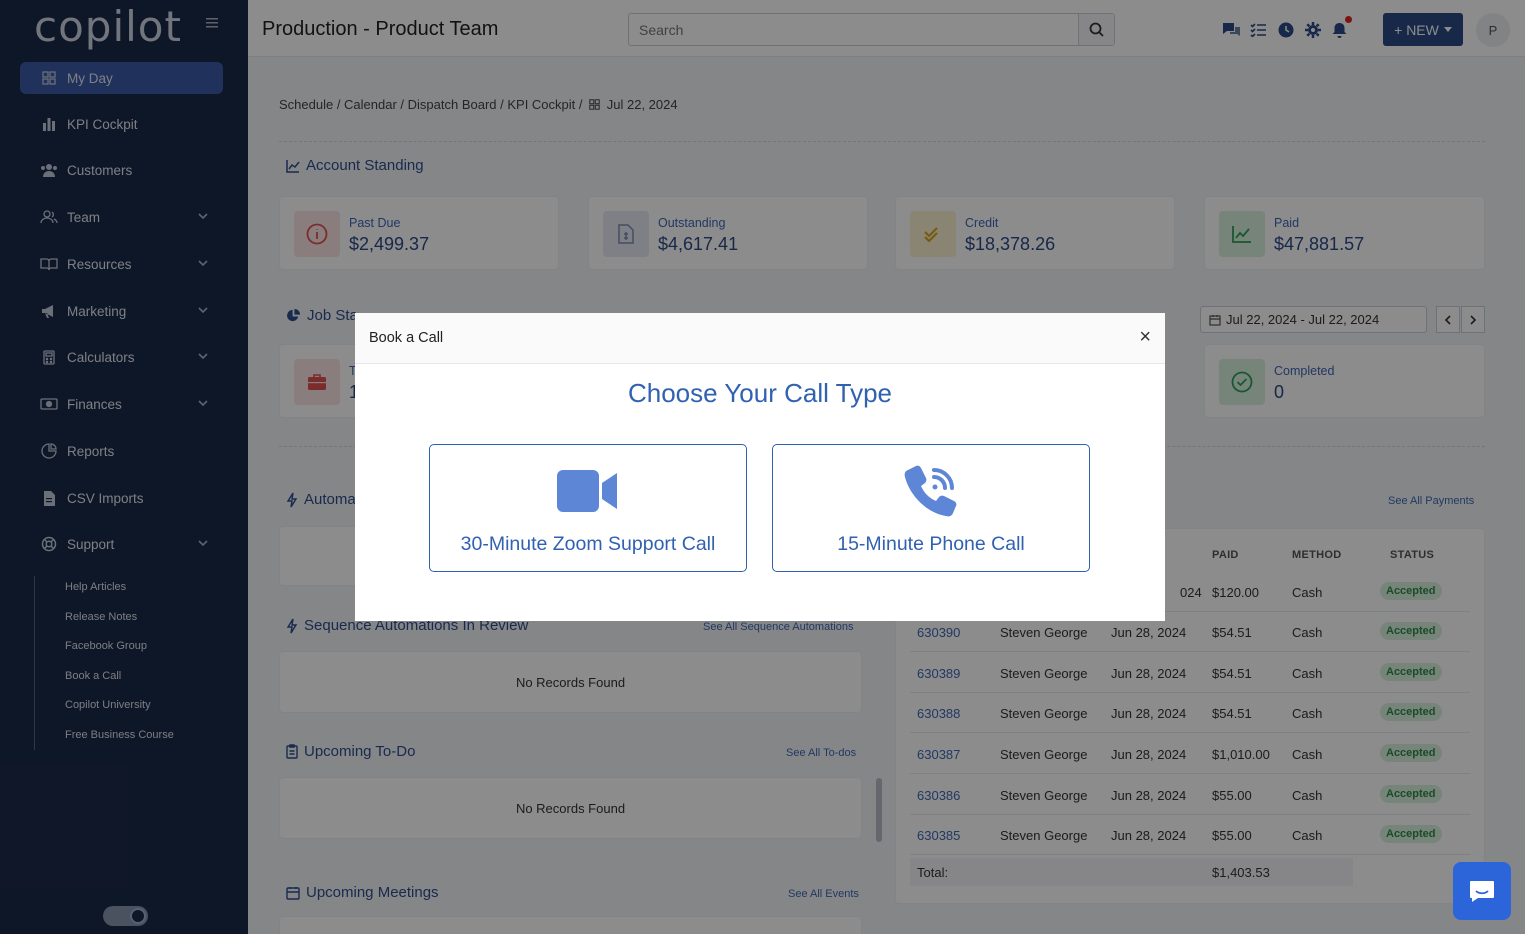  Describe the element at coordinates (760, 393) in the screenshot. I see `modal-heading: Choose Your Call Type` at that location.